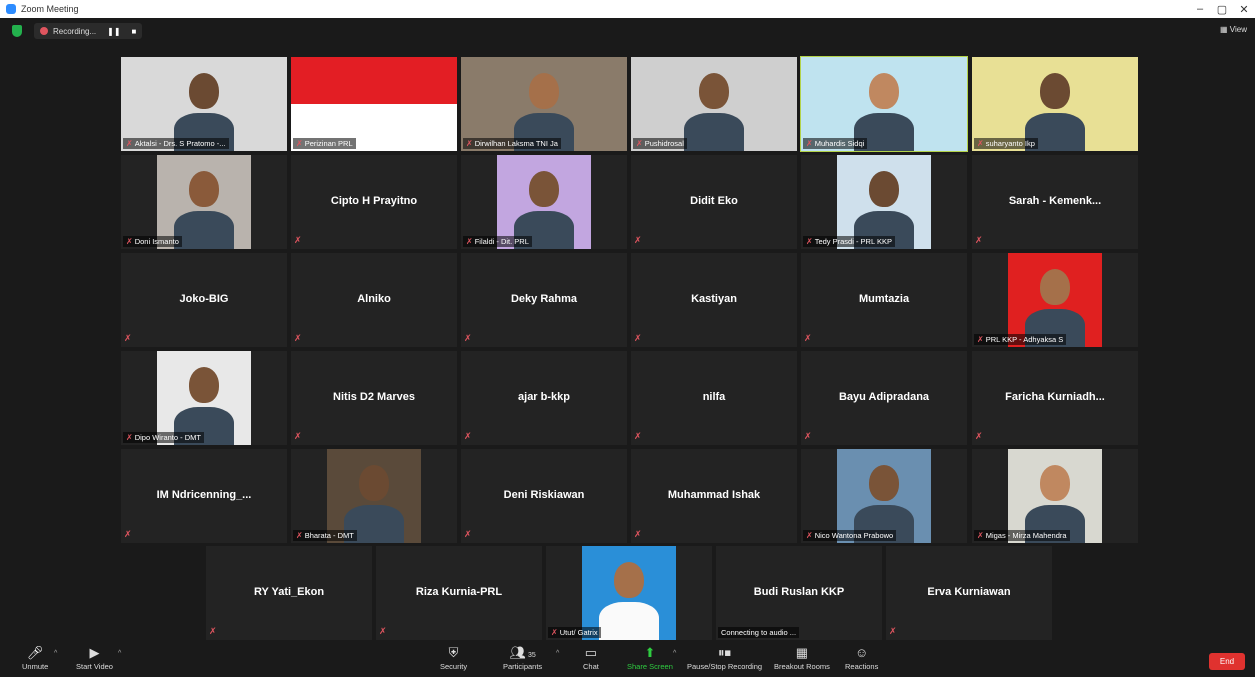 The width and height of the screenshot is (1255, 677). What do you see at coordinates (374, 300) in the screenshot?
I see `participant-tile: Alniko ✗` at bounding box center [374, 300].